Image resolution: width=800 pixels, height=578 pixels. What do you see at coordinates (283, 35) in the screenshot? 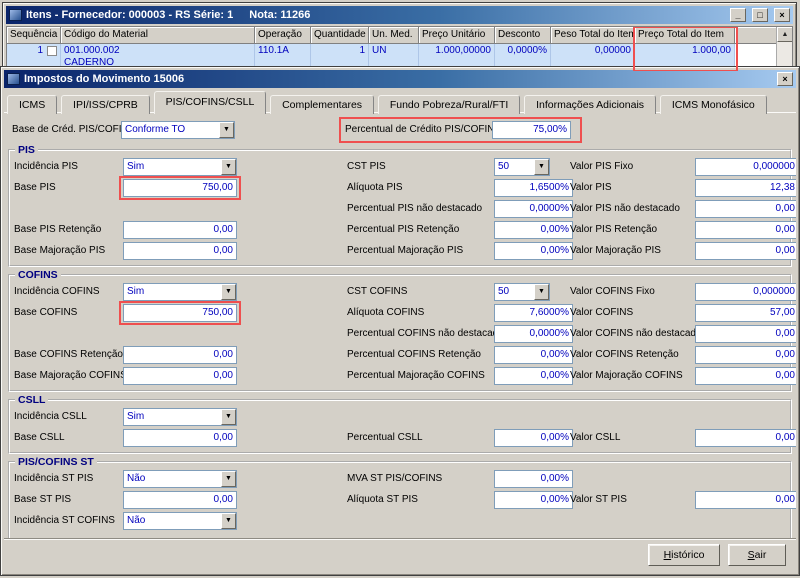
I see `col-header-operacao: Operação` at bounding box center [283, 35].